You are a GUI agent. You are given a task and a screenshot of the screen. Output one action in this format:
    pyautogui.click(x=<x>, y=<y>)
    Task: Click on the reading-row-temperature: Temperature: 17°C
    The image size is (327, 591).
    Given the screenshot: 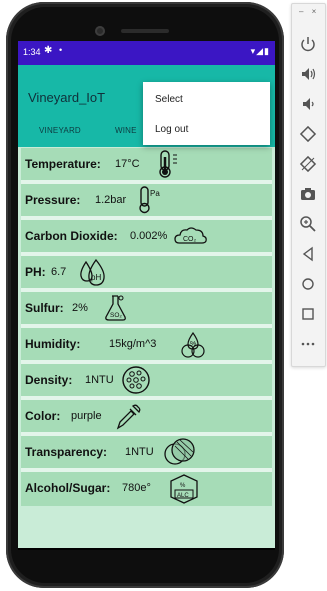 What is the action you would take?
    pyautogui.click(x=146, y=164)
    